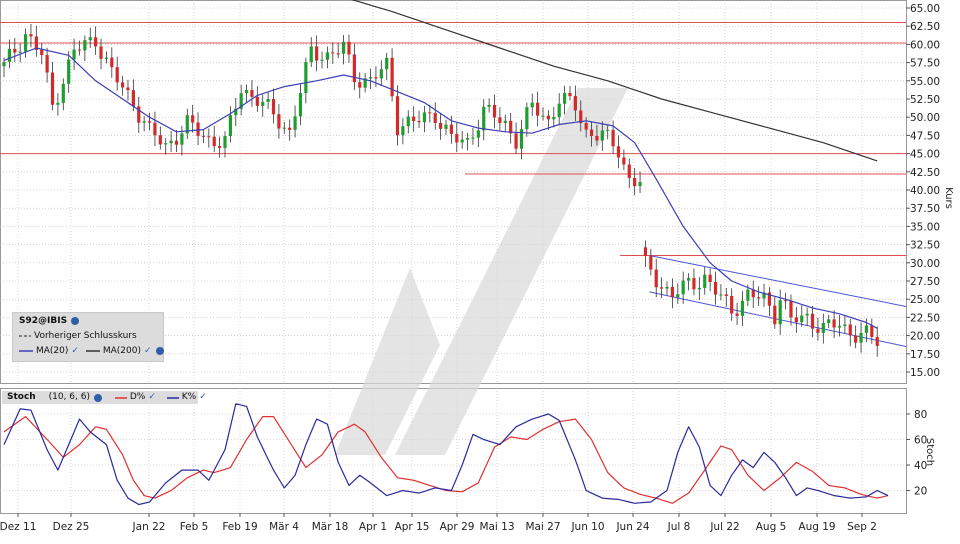 This screenshot has height=544, width=960. Describe the element at coordinates (239, 527) in the screenshot. I see `x-tick-label: Feb 19` at that location.